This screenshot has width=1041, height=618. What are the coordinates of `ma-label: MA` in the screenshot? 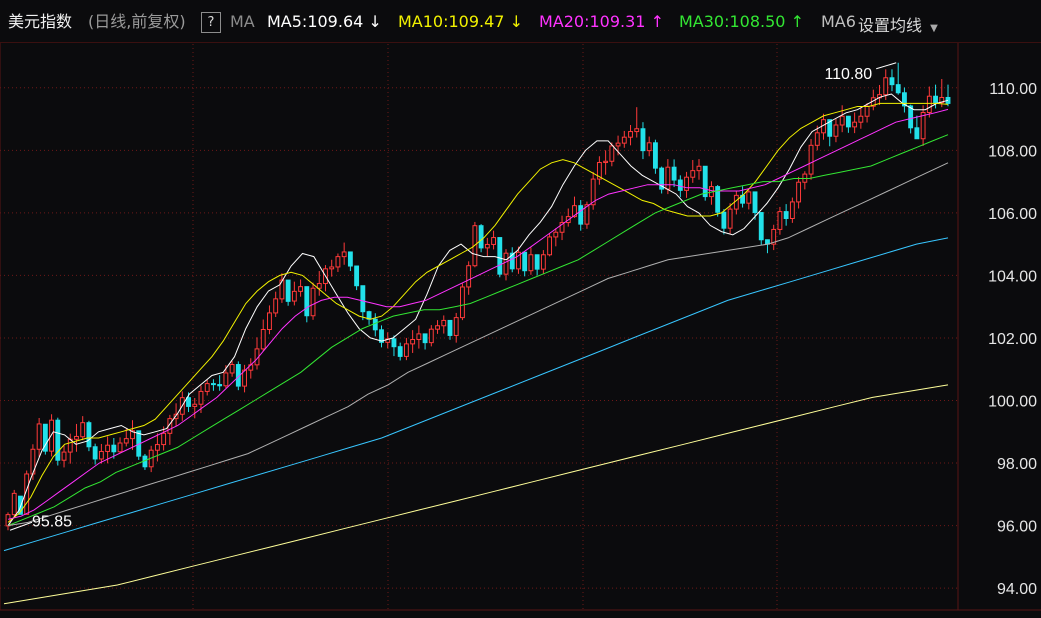 It's located at (242, 21).